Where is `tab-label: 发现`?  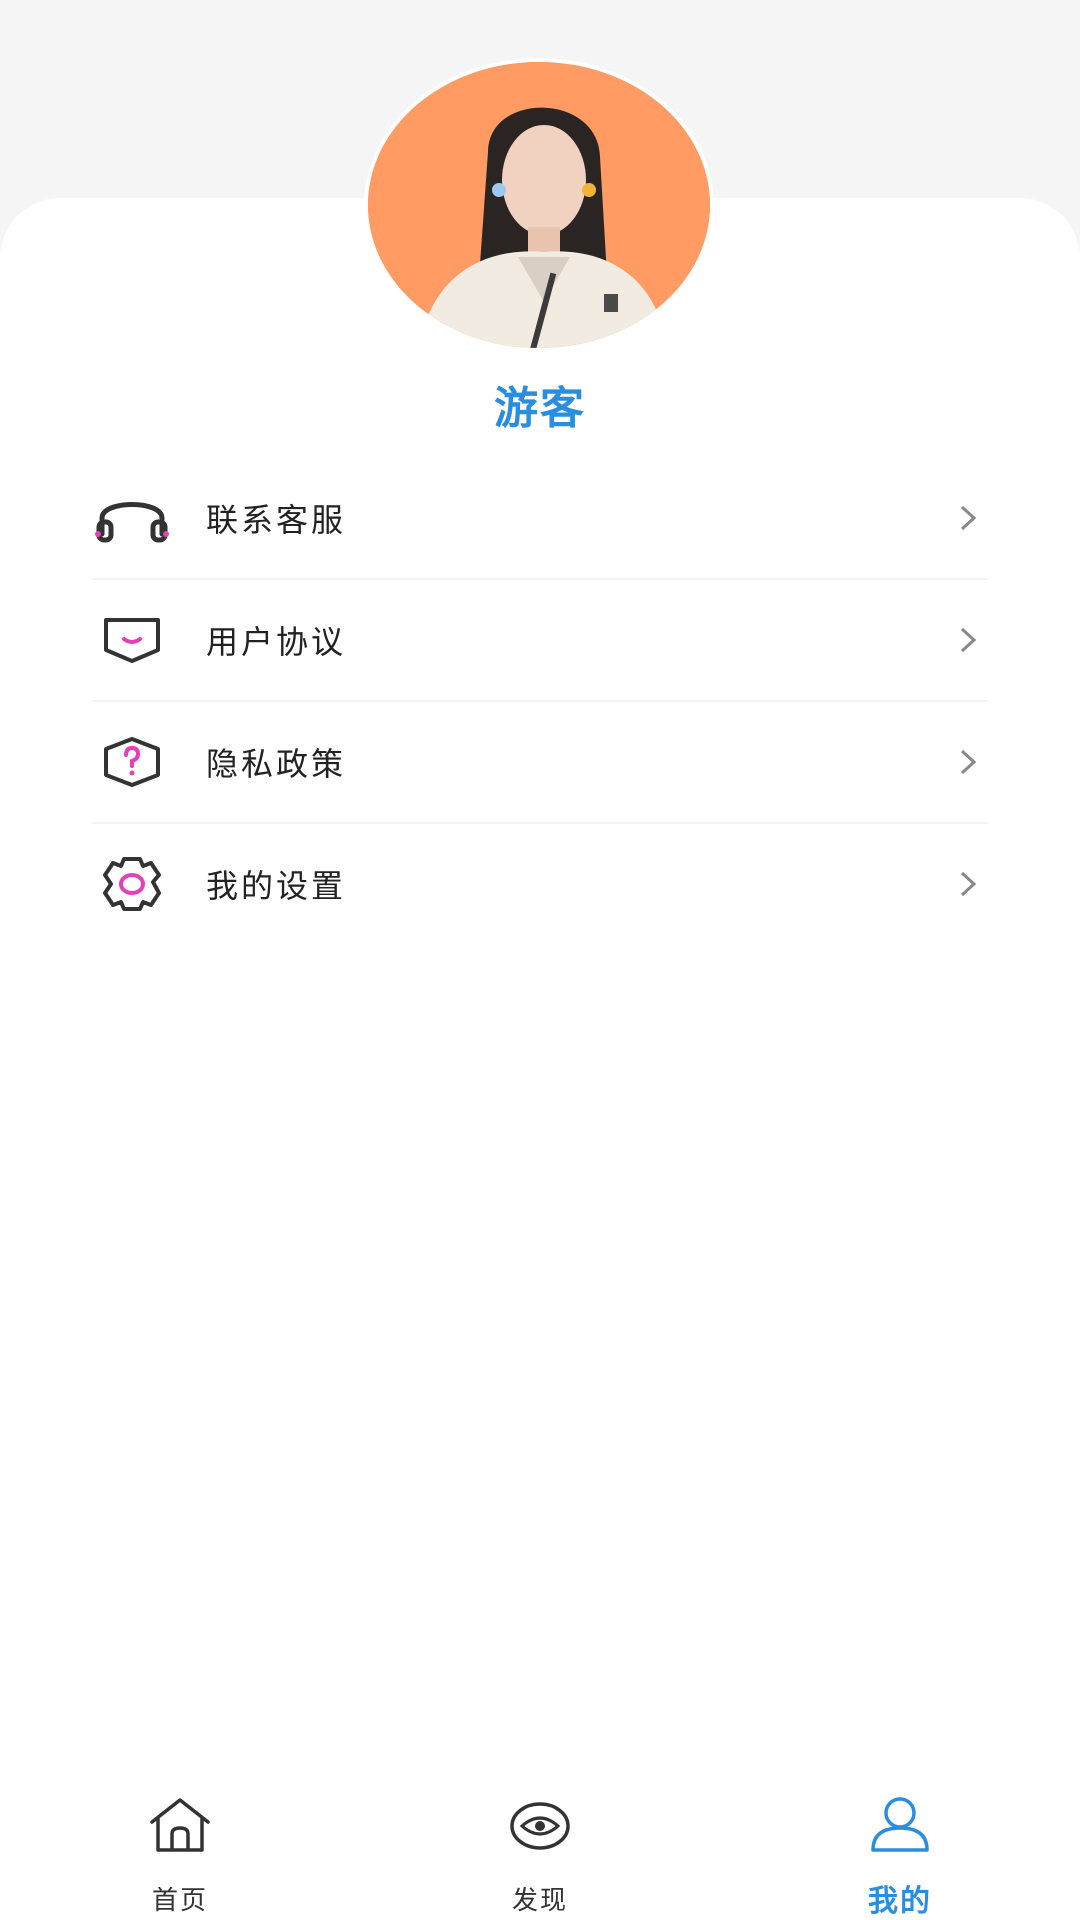
tab-label: 发现 is located at coordinates (539, 1901).